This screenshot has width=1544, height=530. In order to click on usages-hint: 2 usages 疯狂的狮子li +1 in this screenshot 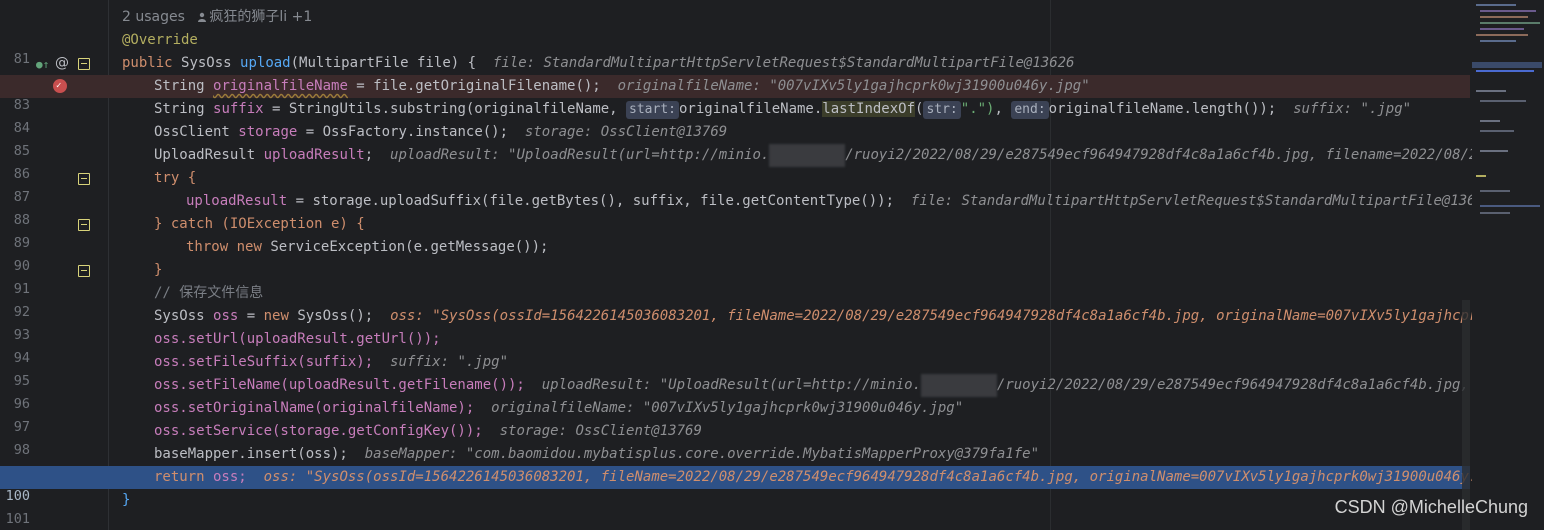, I will do `click(217, 17)`.